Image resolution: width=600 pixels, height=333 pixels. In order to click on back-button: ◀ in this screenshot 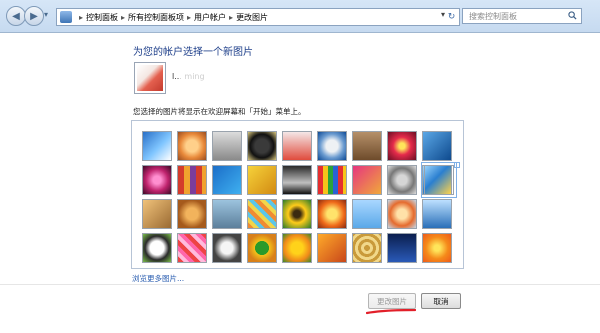, I will do `click(16, 16)`.